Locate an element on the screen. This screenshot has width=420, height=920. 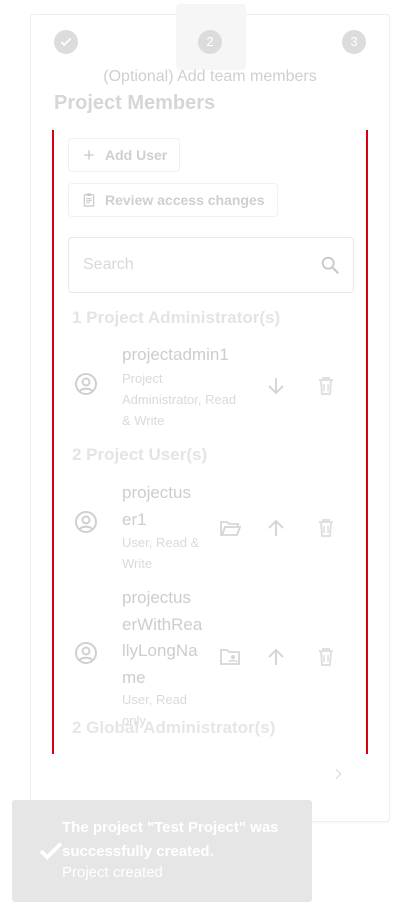
toast-subtitle: Project created is located at coordinates (112, 872).